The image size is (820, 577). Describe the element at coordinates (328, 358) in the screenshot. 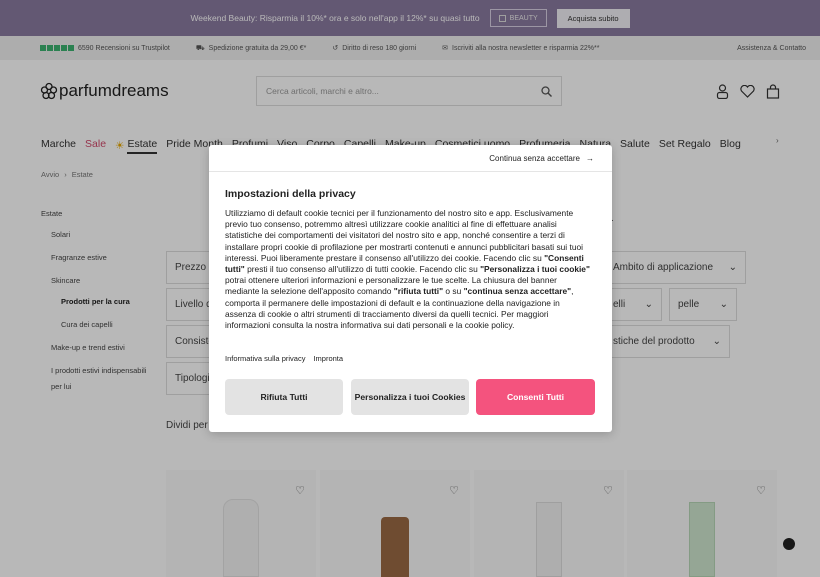

I see `imprint-link: Impronta` at that location.